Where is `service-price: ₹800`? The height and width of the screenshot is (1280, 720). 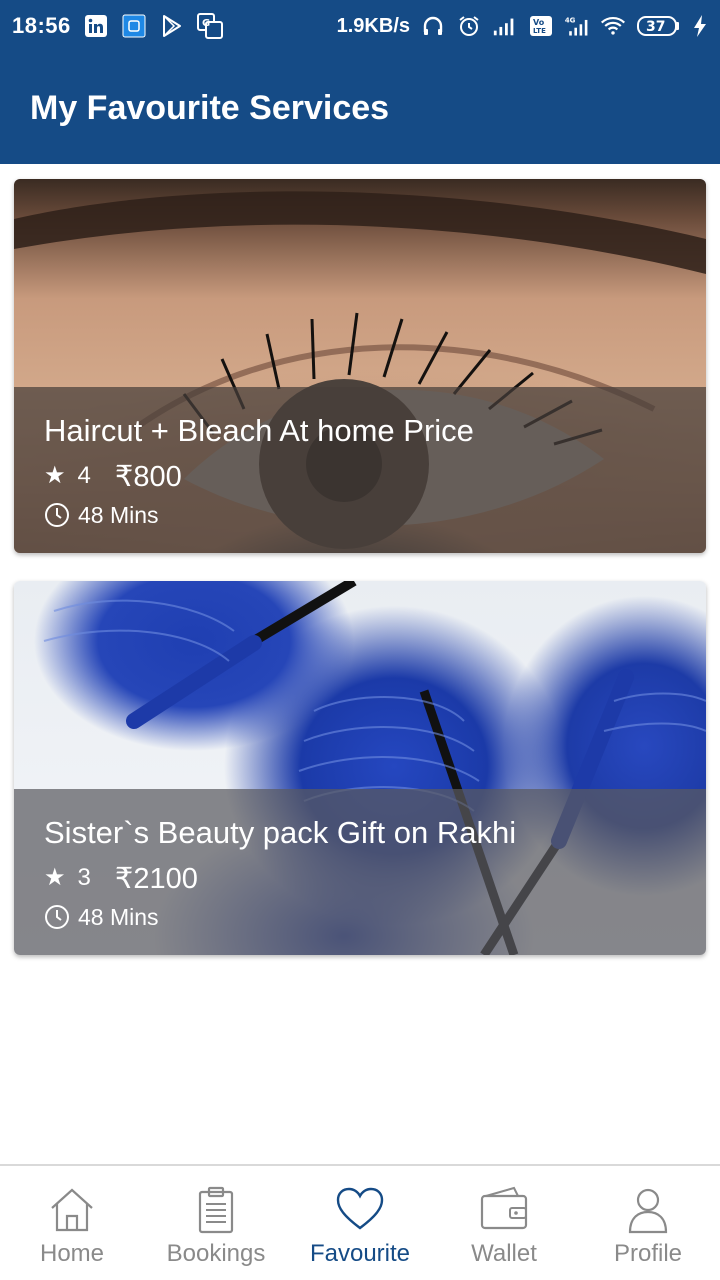 service-price: ₹800 is located at coordinates (148, 476).